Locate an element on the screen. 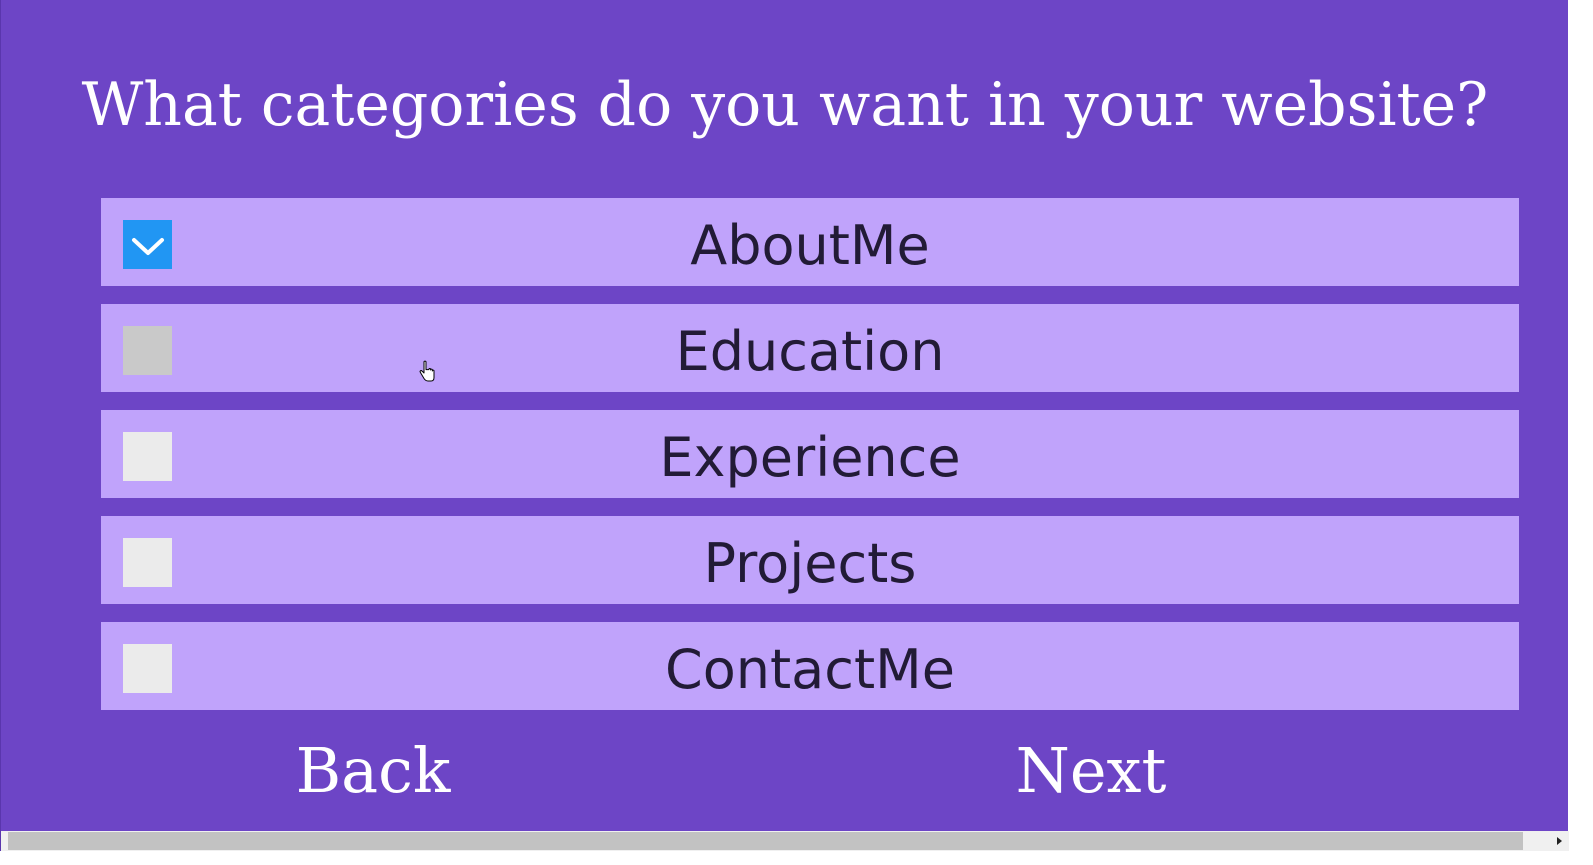  category-row-experience: Experience is located at coordinates (810, 454).